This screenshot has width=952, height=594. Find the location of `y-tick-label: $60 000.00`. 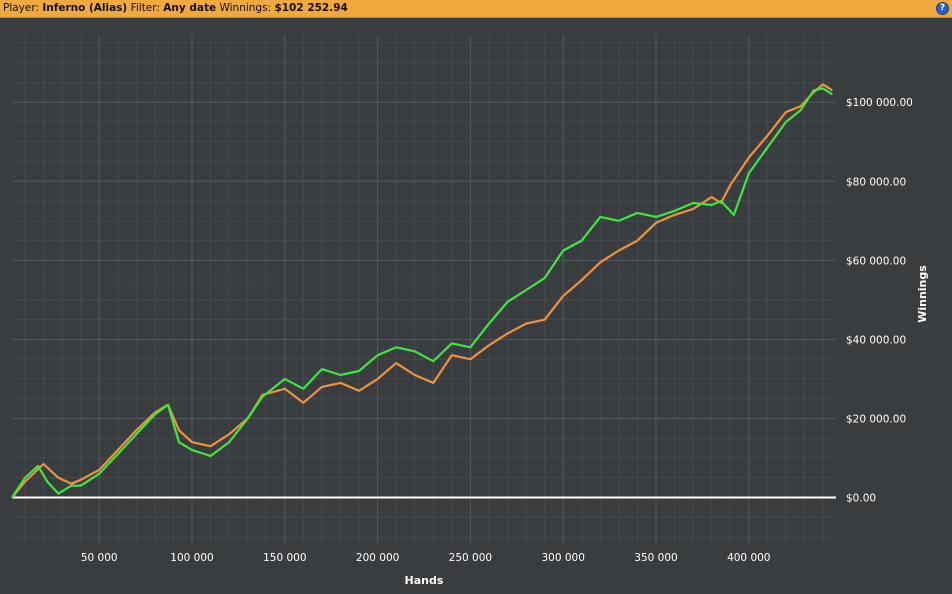

y-tick-label: $60 000.00 is located at coordinates (876, 261).